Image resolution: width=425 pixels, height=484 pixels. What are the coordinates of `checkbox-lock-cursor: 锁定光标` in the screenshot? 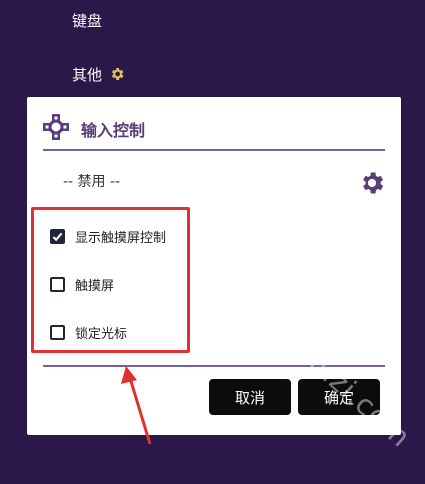 It's located at (88, 332).